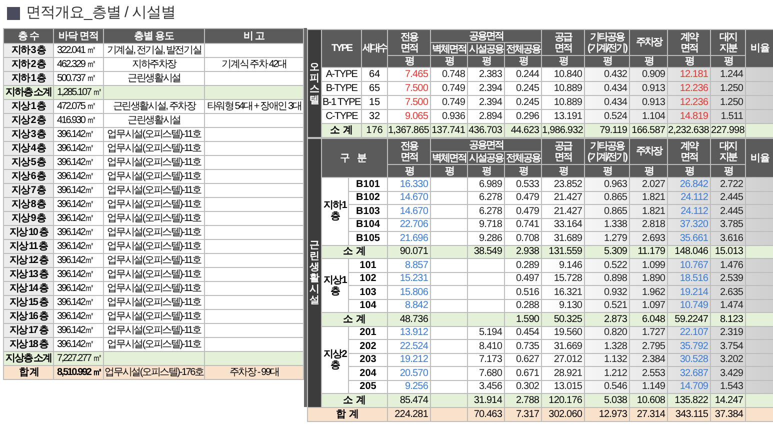 The image size is (773, 425). I want to click on table-cell: B104, so click(368, 225).